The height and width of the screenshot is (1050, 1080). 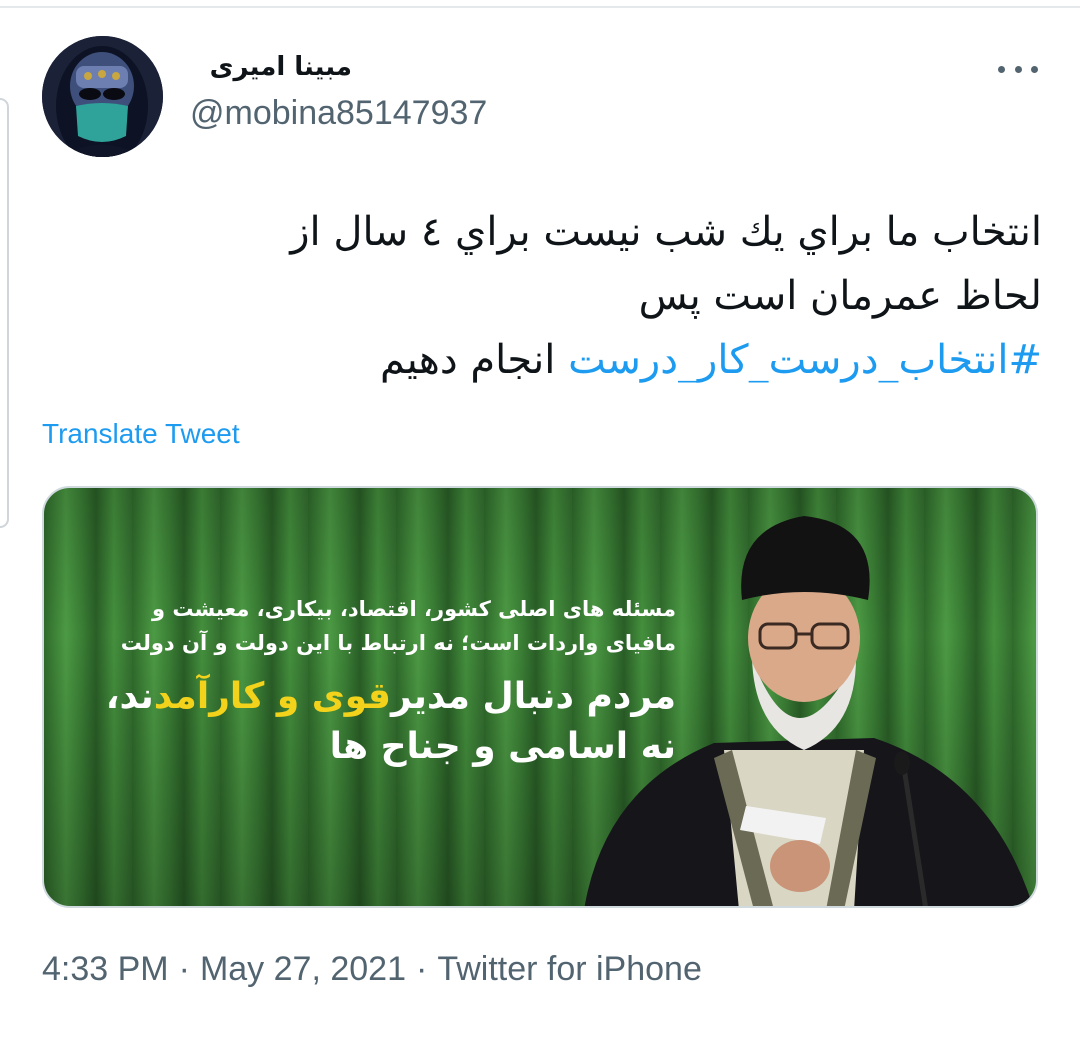 I want to click on tweet-line-3: #انتخاب_درست_كار_درست انجام دهيم, so click(x=576, y=360).